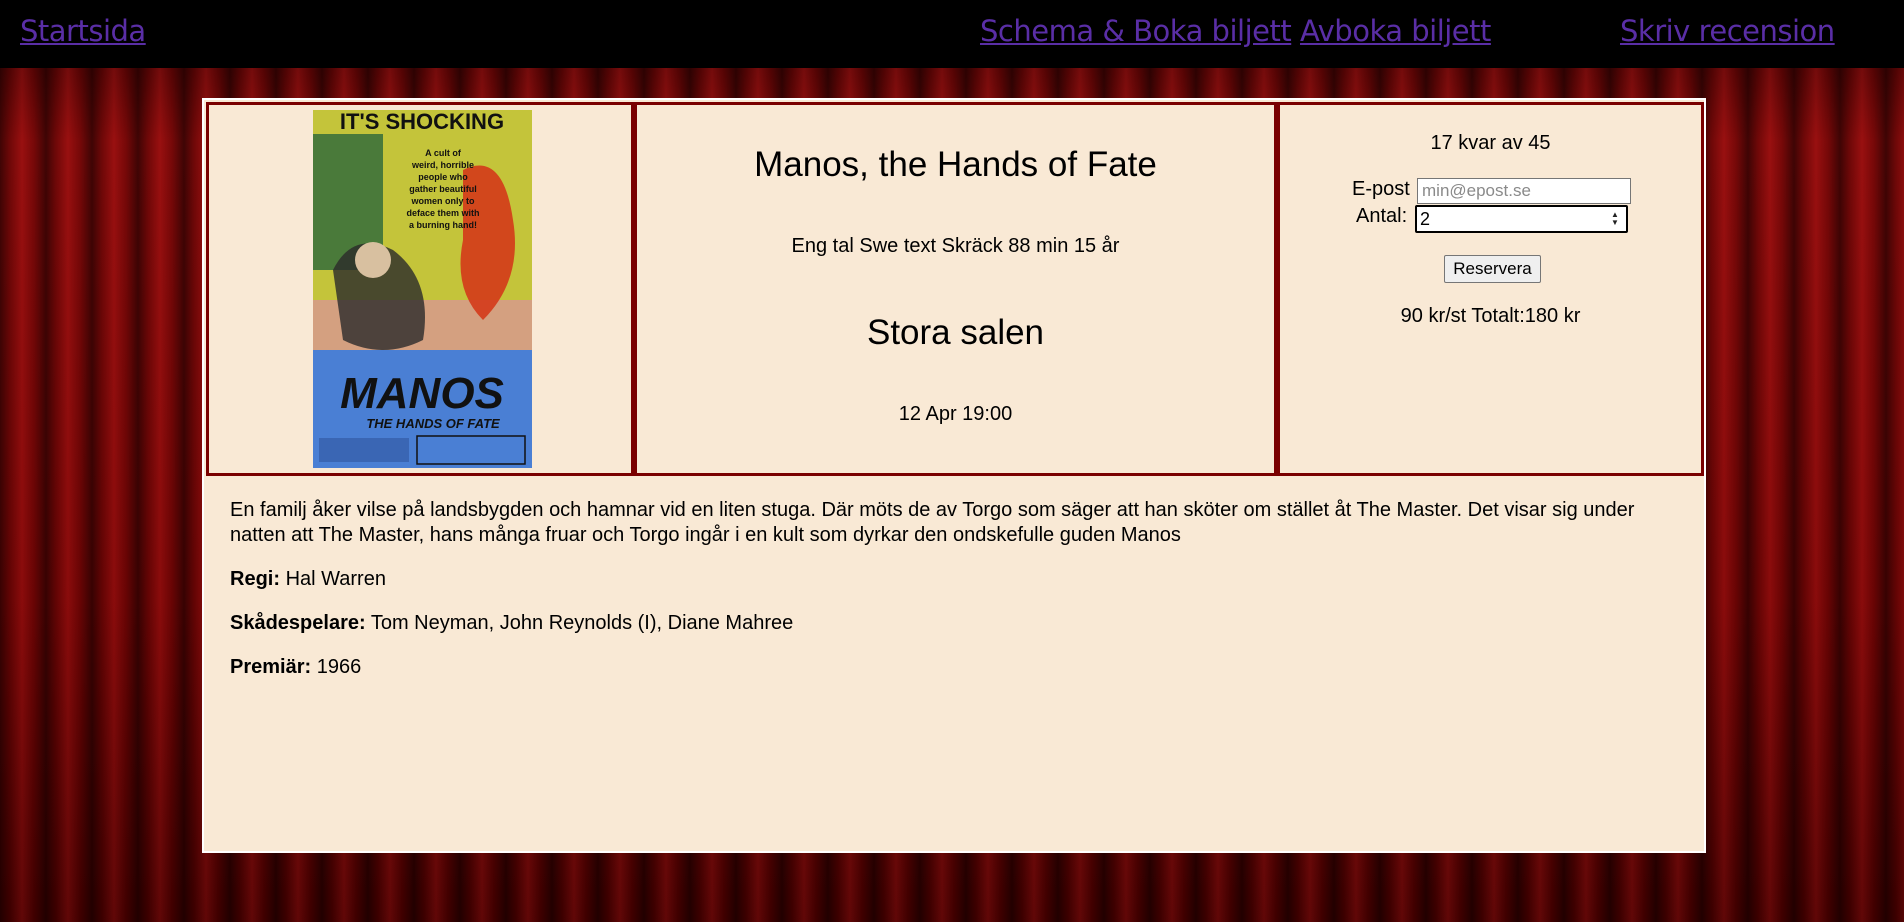 This screenshot has width=1904, height=922. What do you see at coordinates (298, 623) in the screenshot?
I see `actors-label: Skådespelare:` at bounding box center [298, 623].